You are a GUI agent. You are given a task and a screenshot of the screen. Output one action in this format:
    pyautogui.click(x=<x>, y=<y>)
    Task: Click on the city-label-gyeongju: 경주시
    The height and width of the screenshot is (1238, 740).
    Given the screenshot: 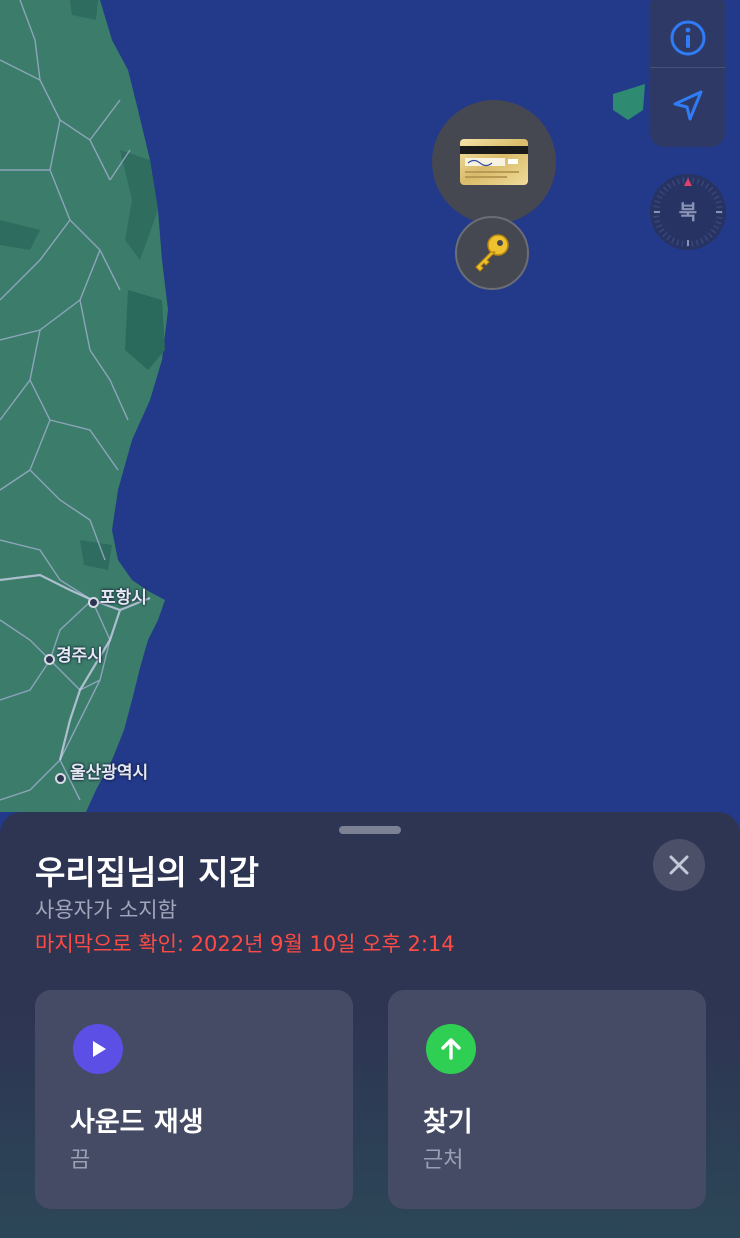 What is the action you would take?
    pyautogui.click(x=79, y=653)
    